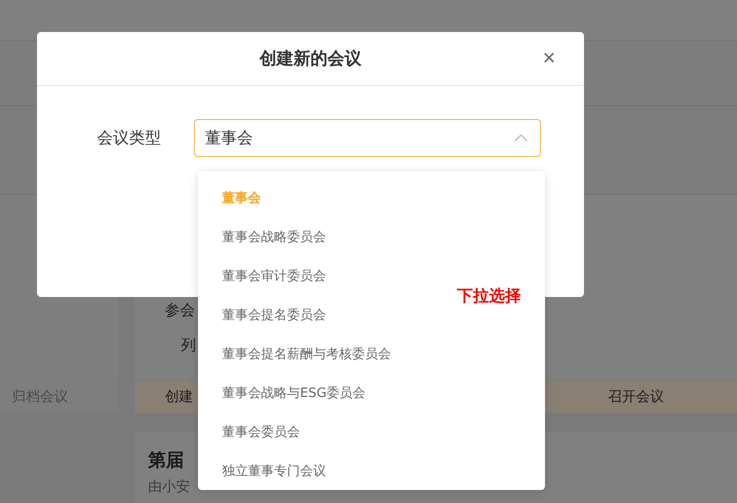 The width and height of the screenshot is (737, 503). I want to click on dropdown-option: 董事会提名委员会, so click(272, 314).